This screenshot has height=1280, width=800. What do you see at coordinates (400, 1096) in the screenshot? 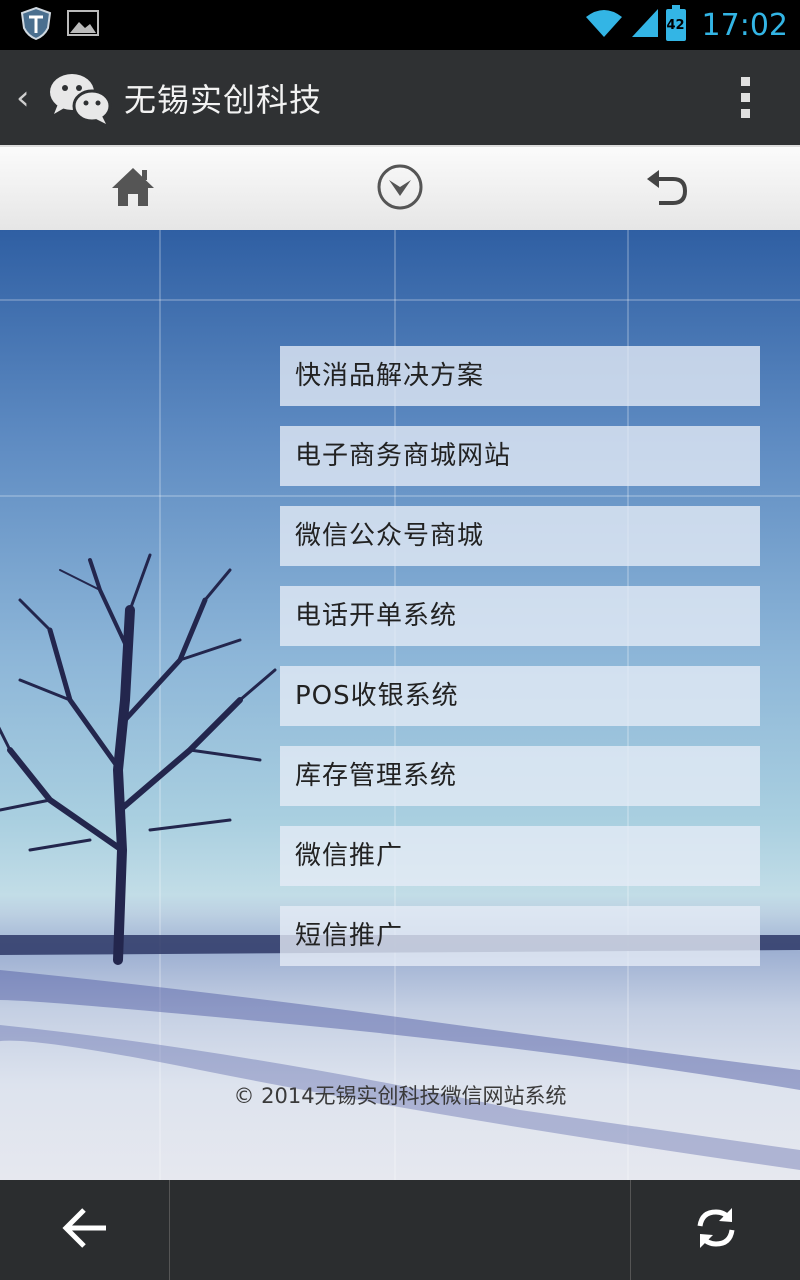
I see `copyright-text: © 2014无锡实创科技微信网站系统` at bounding box center [400, 1096].